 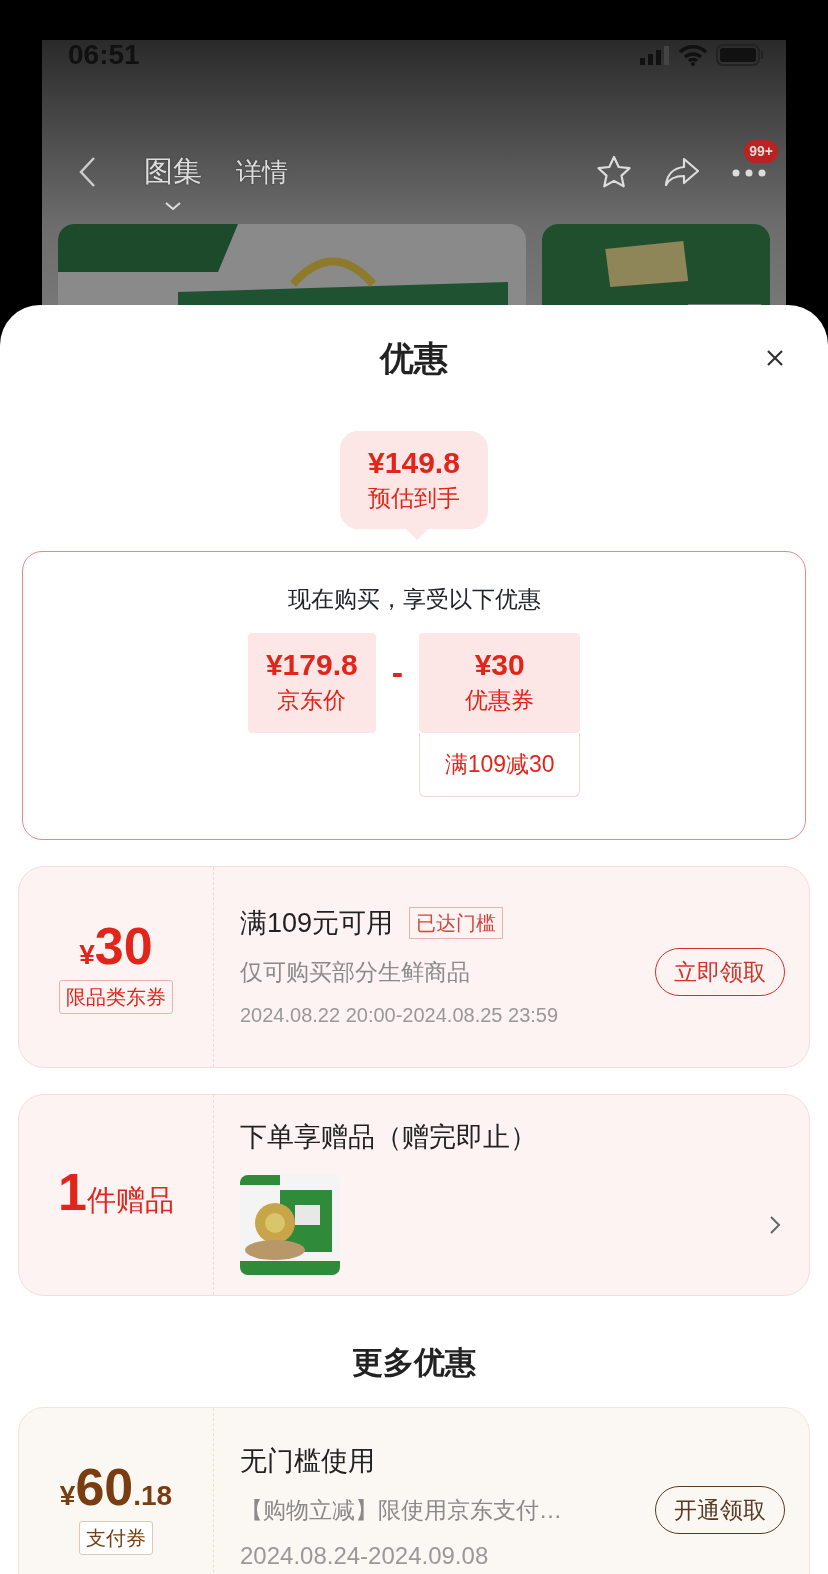 What do you see at coordinates (749, 173) in the screenshot?
I see `more-icon` at bounding box center [749, 173].